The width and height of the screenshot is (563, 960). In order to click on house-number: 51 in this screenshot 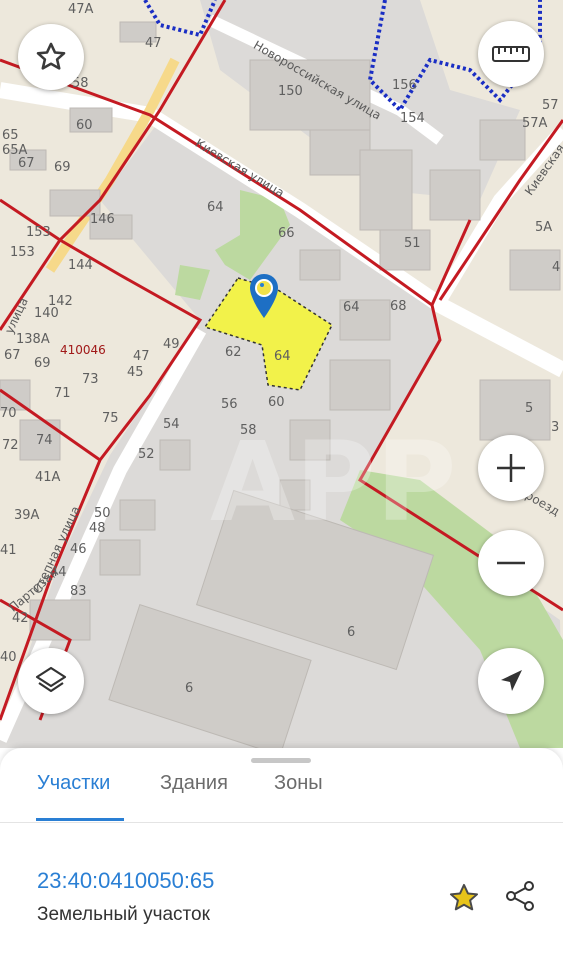, I will do `click(412, 243)`.